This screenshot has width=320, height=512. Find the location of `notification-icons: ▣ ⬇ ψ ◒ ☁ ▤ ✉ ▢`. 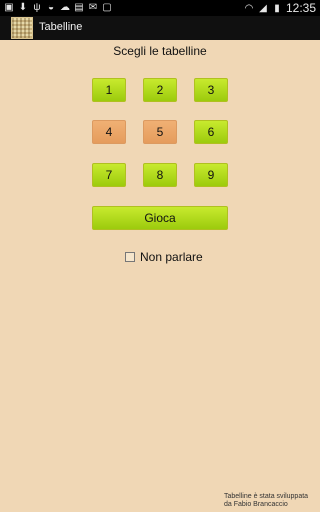

notification-icons: ▣ ⬇ ψ ◒ ☁ ▤ ✉ ▢ is located at coordinates (58, 7).